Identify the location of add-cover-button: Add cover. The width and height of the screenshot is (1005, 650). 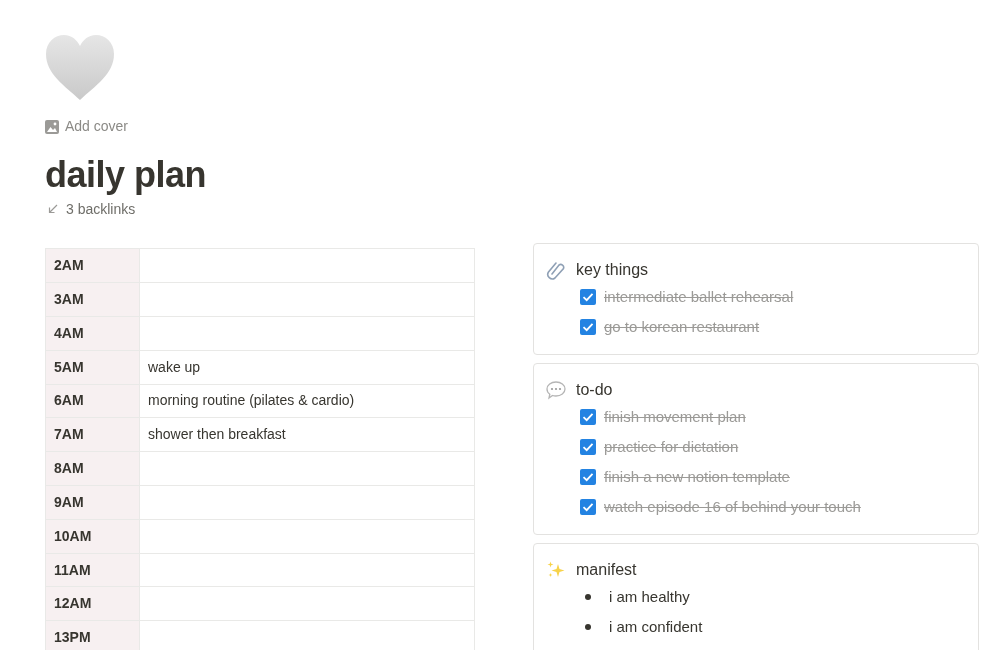
(87, 126).